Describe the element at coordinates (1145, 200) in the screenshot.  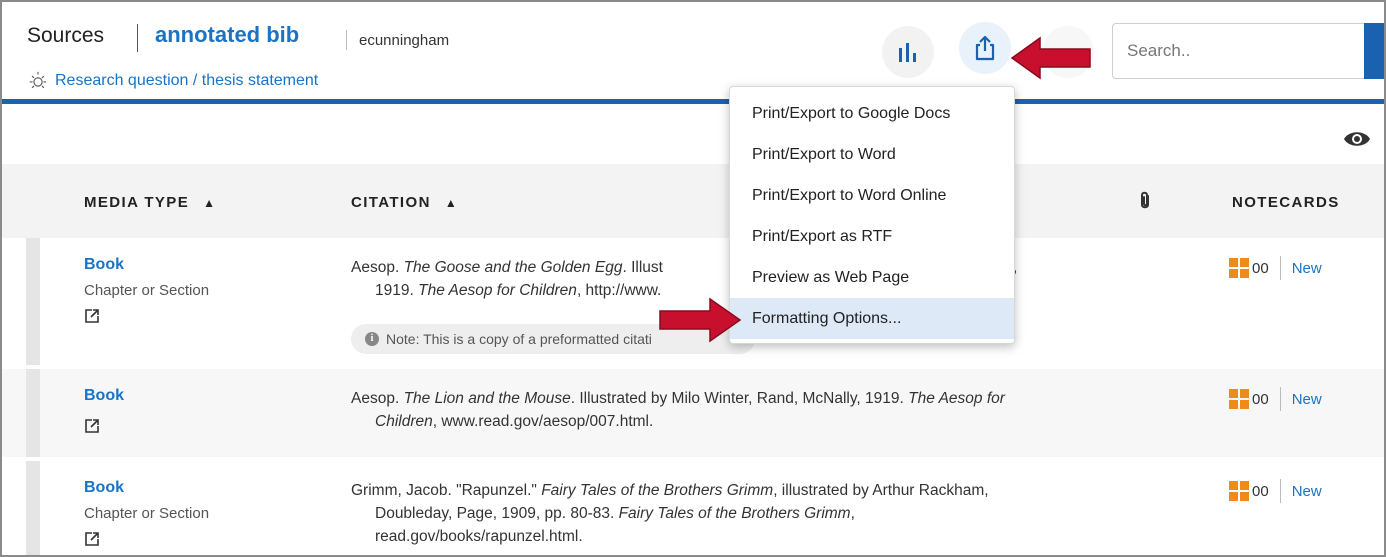
I see `paperclip-icon` at that location.